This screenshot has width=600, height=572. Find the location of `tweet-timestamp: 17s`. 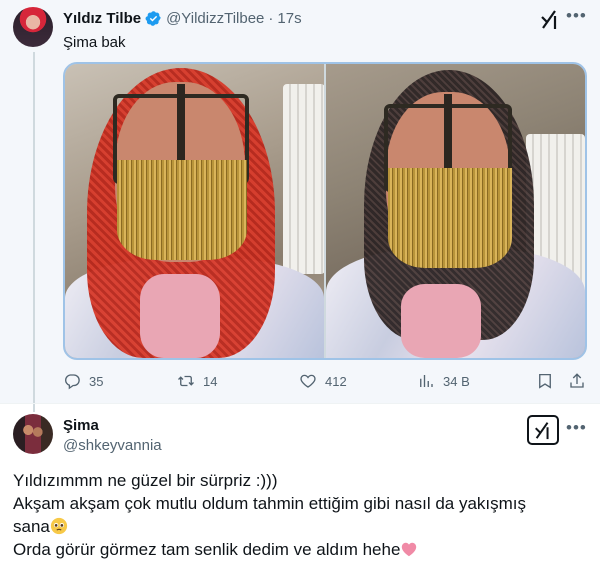

tweet-timestamp: 17s is located at coordinates (289, 18).